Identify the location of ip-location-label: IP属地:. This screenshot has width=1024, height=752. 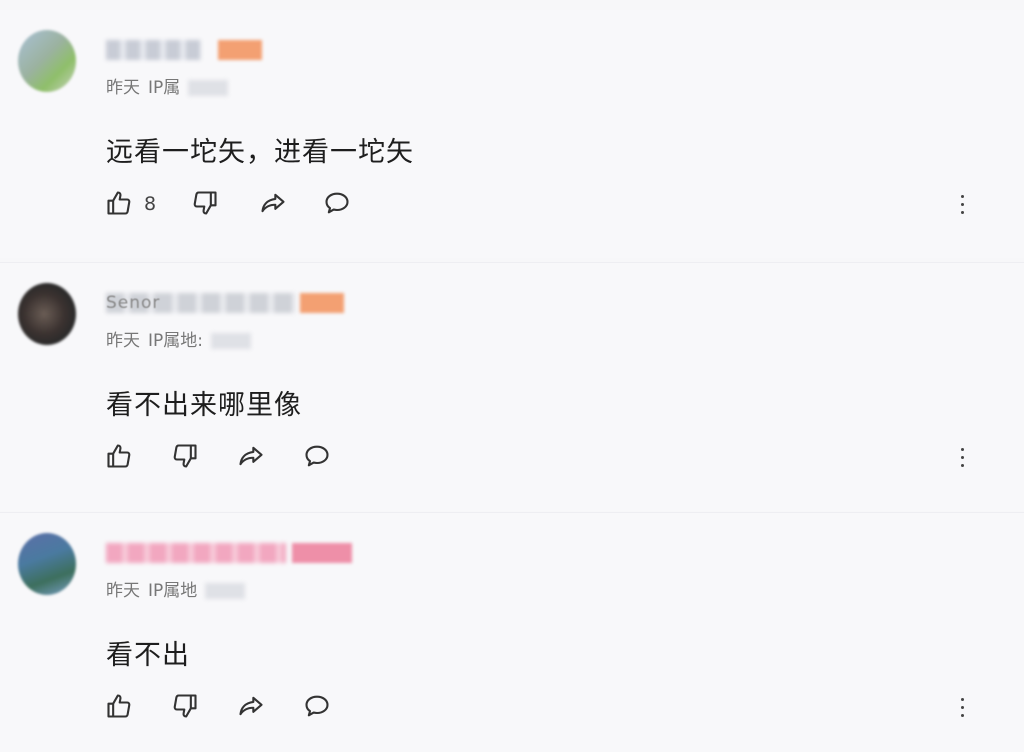
(175, 341).